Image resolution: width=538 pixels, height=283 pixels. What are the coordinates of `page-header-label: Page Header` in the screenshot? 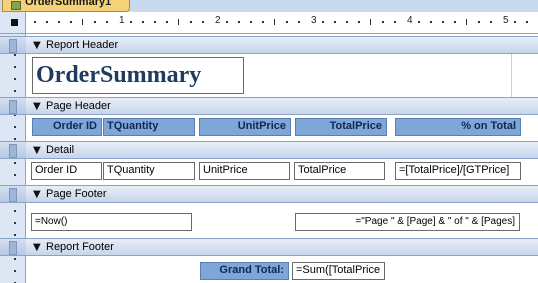 It's located at (78, 106).